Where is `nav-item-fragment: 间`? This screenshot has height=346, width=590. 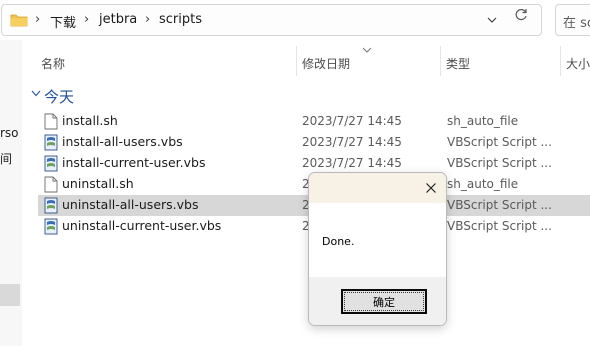
nav-item-fragment: 间 is located at coordinates (6, 158).